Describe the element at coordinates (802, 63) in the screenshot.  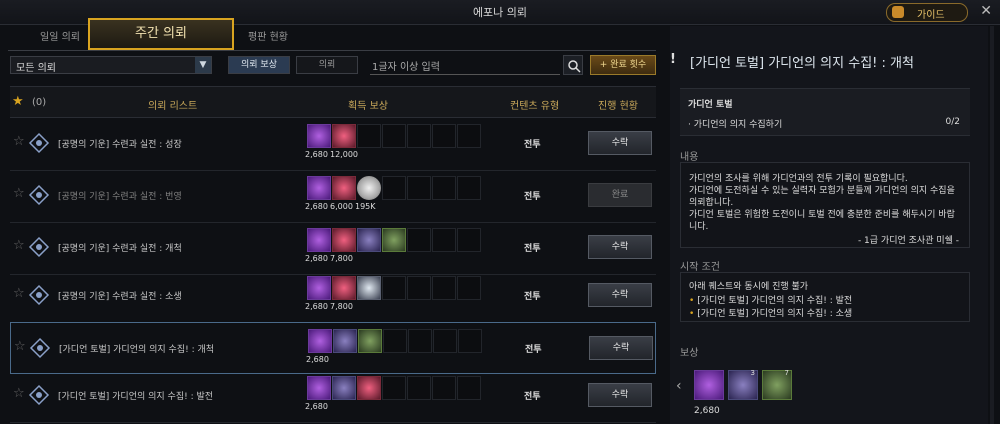
I see `detail-title: [가디언 토벌] 가디언의 의지 수집! : 개척` at that location.